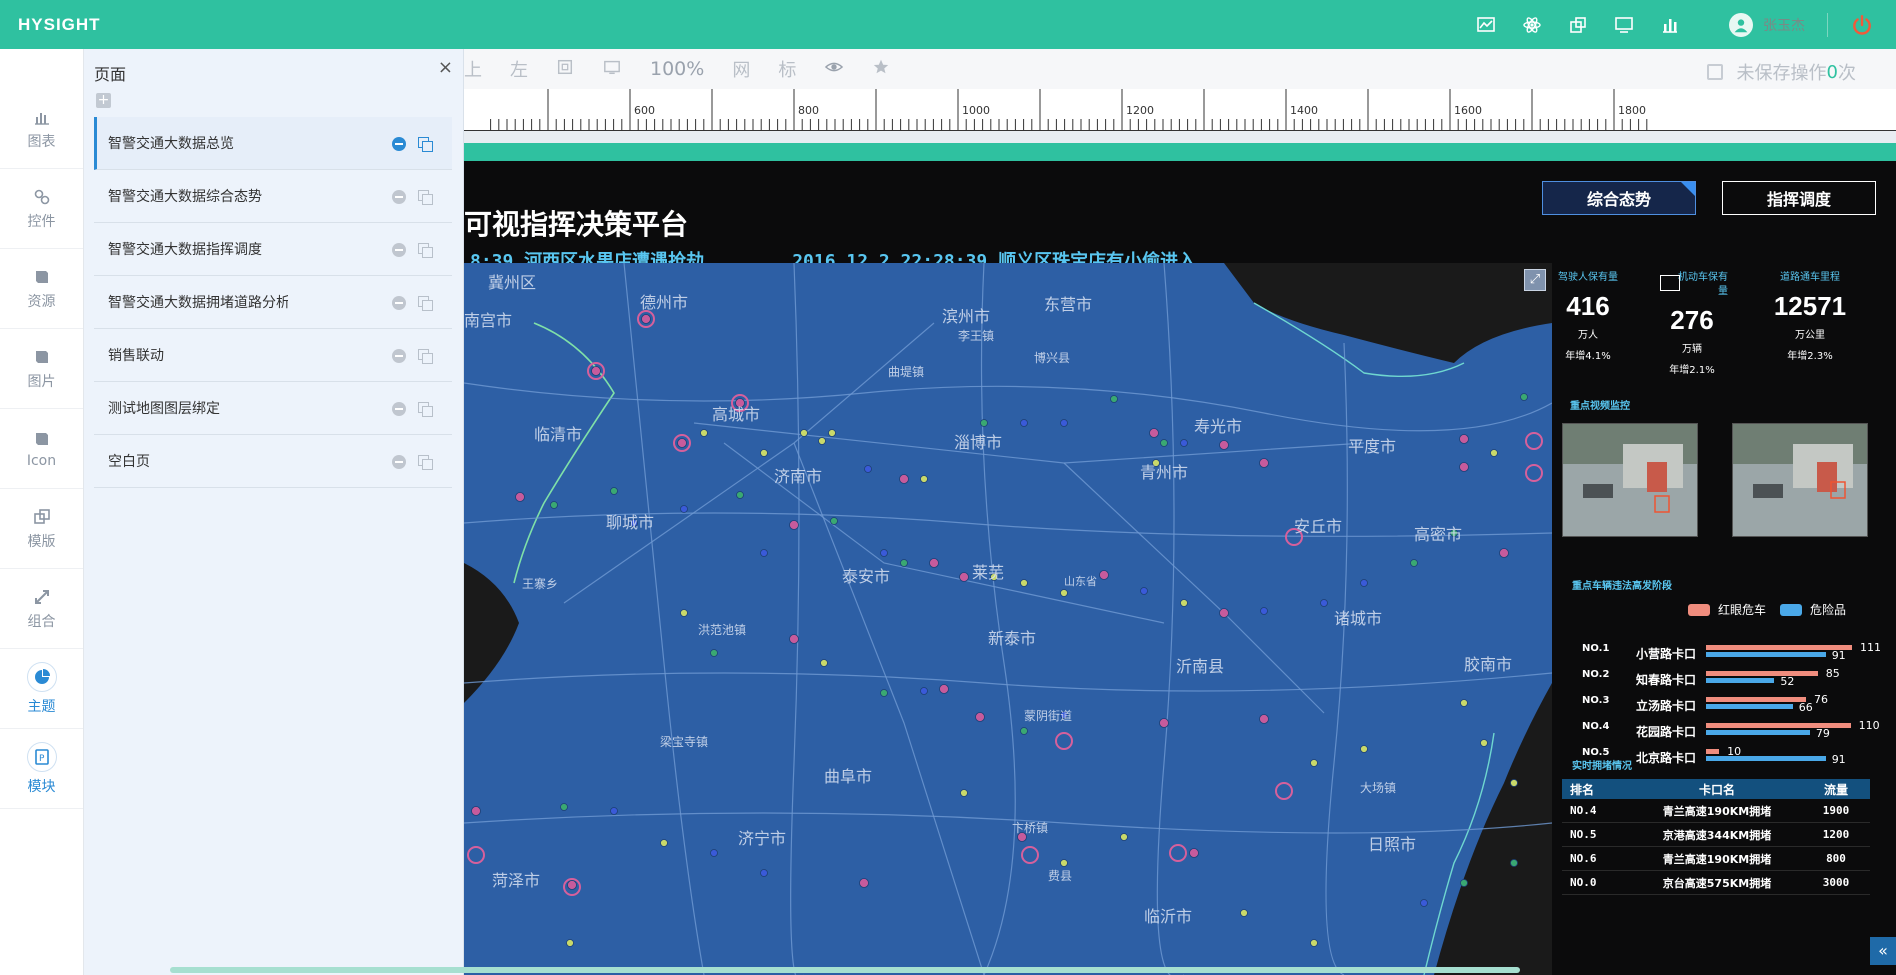 The width and height of the screenshot is (1896, 975). I want to click on grid-toggle: 网, so click(741, 69).